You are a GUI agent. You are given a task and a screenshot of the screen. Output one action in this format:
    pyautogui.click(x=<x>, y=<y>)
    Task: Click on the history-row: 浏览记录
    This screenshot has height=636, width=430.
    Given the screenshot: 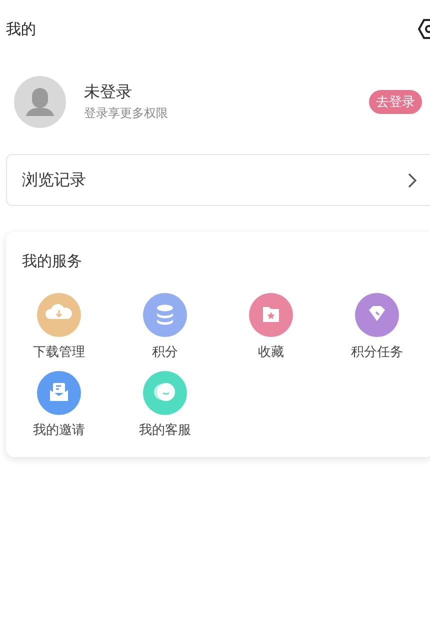 What is the action you would take?
    pyautogui.click(x=218, y=180)
    